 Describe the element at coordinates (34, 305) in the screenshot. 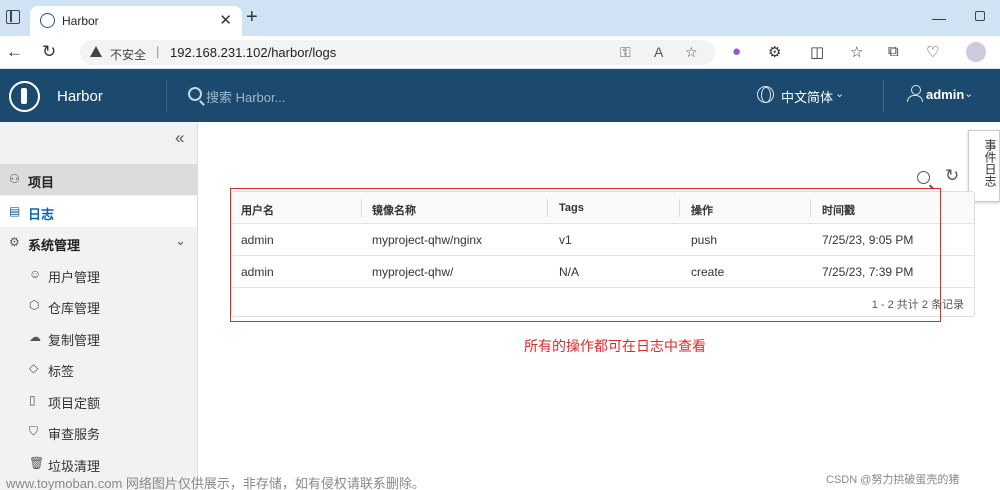

I see `registry-icon: ⬡` at that location.